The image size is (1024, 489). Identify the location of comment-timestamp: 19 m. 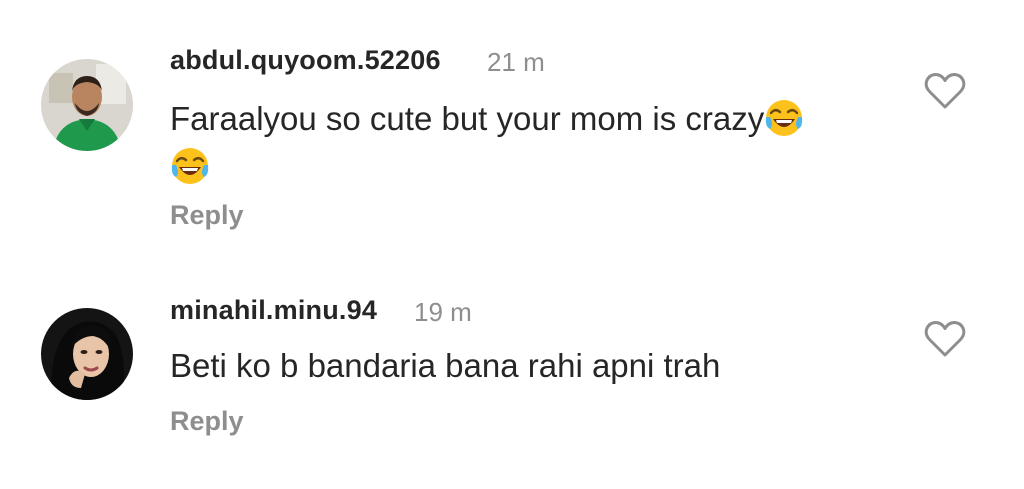
(443, 312).